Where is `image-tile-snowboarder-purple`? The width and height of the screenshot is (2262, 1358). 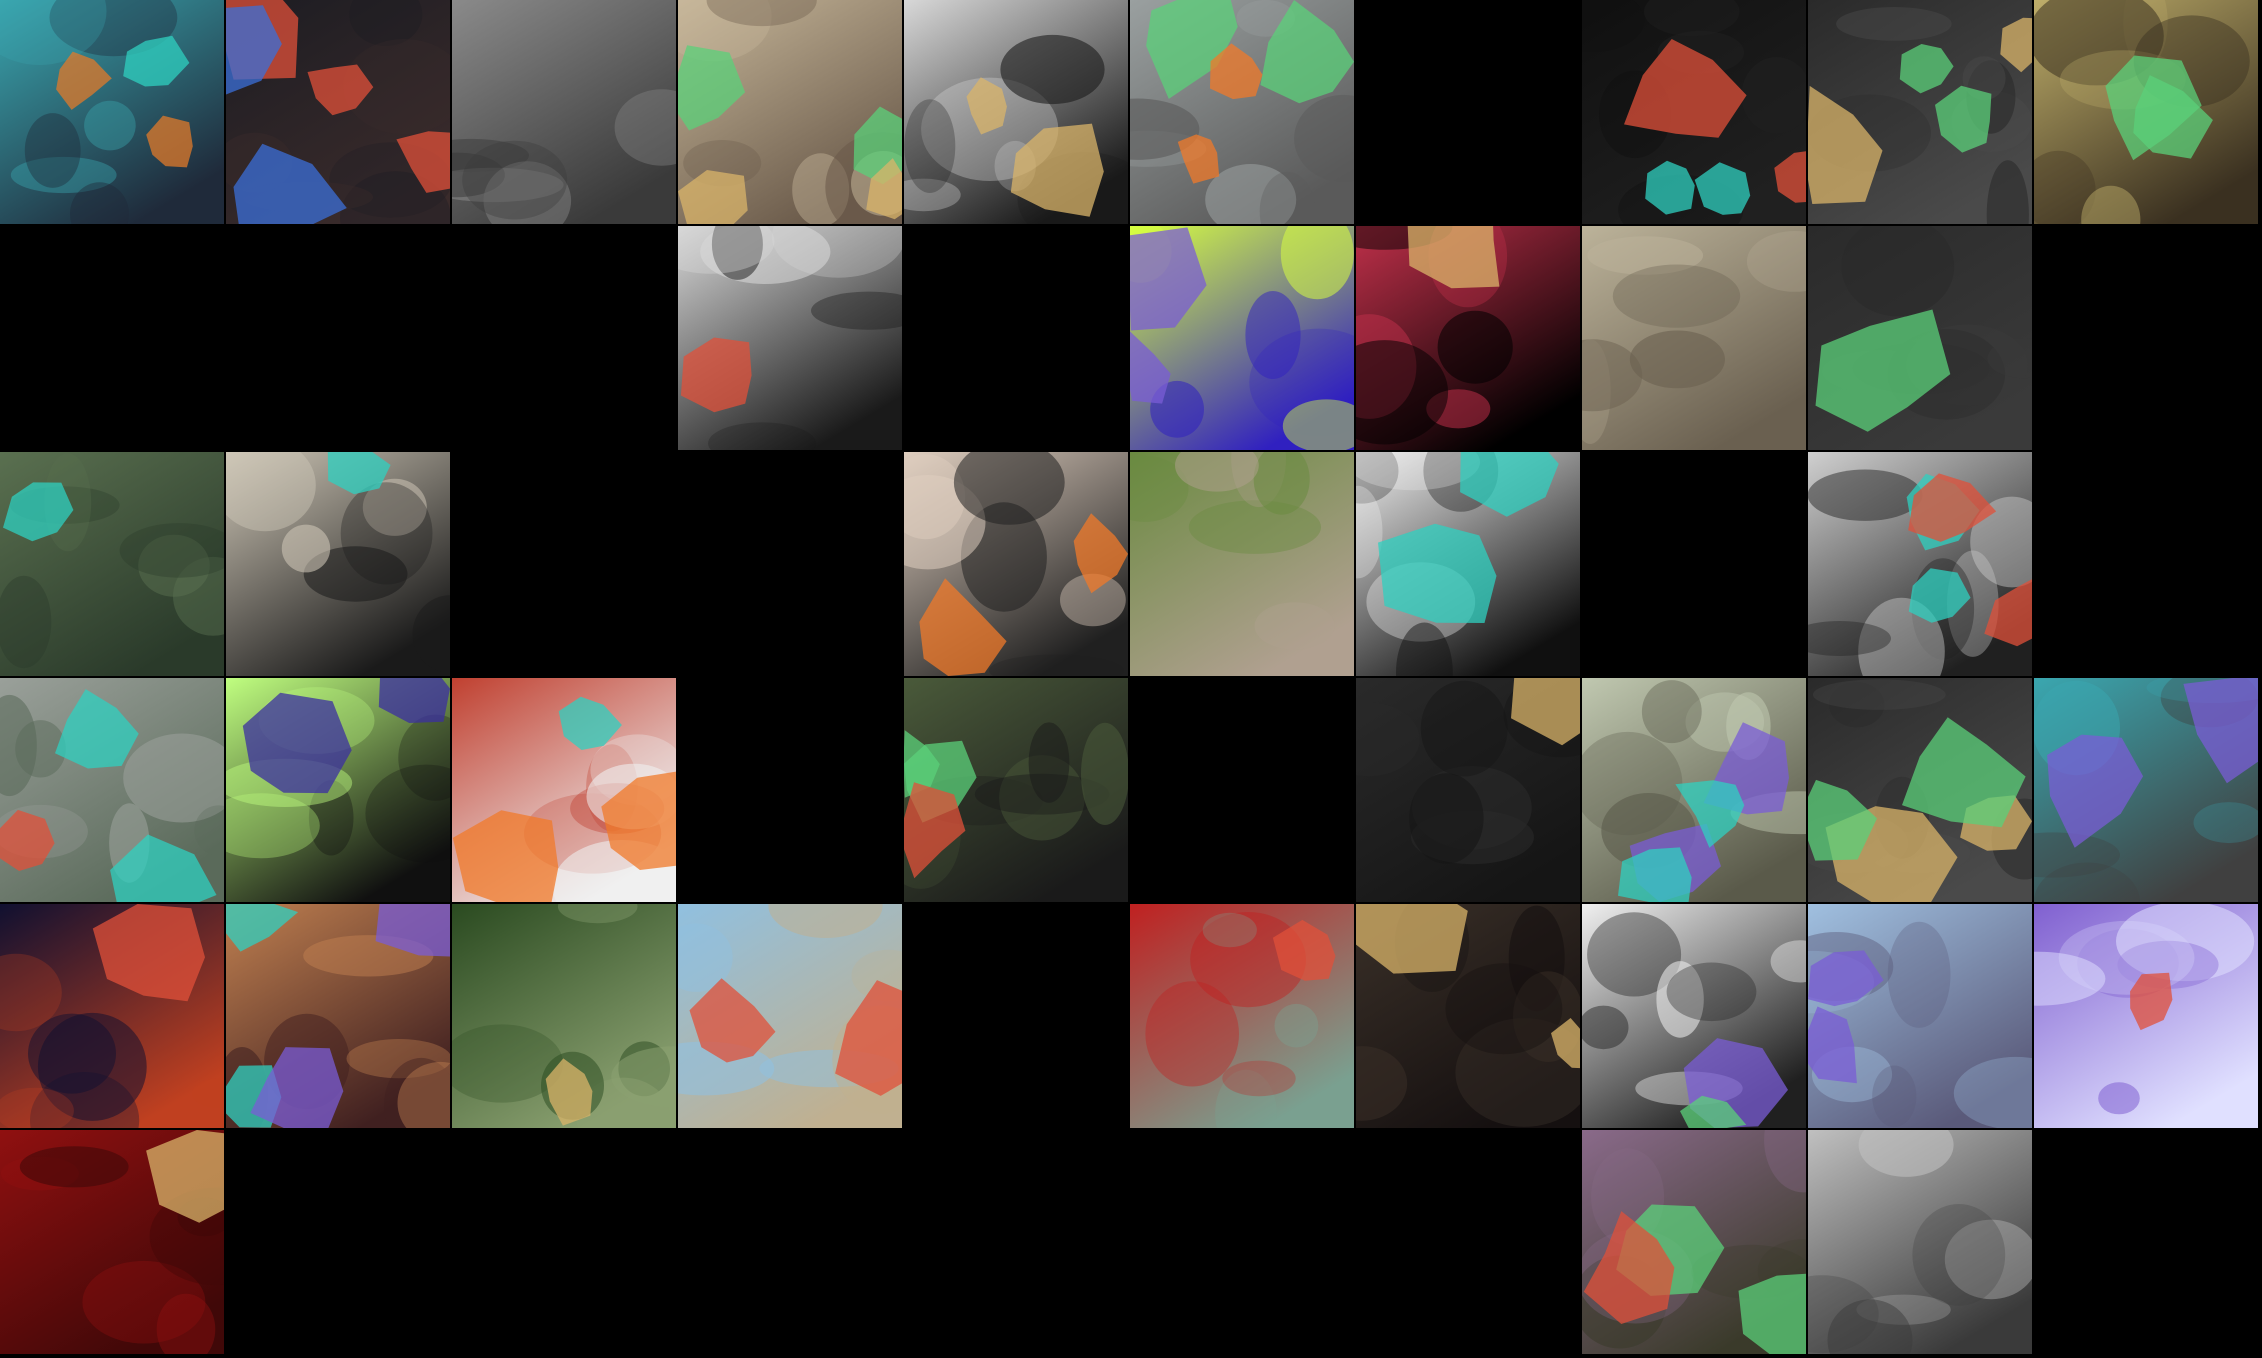 image-tile-snowboarder-purple is located at coordinates (2146, 1016).